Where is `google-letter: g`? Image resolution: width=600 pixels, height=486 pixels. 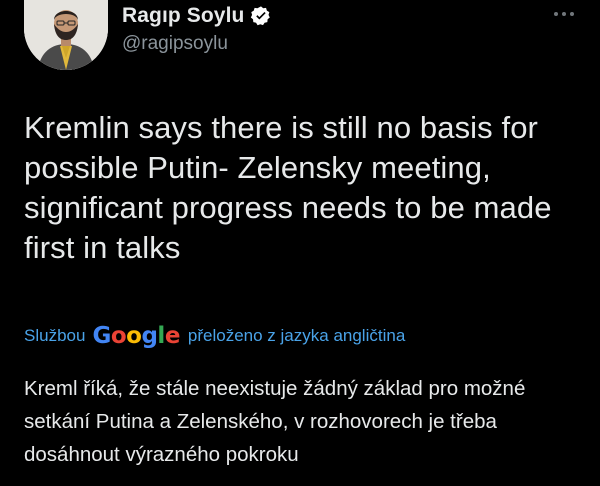 google-letter: g is located at coordinates (149, 336).